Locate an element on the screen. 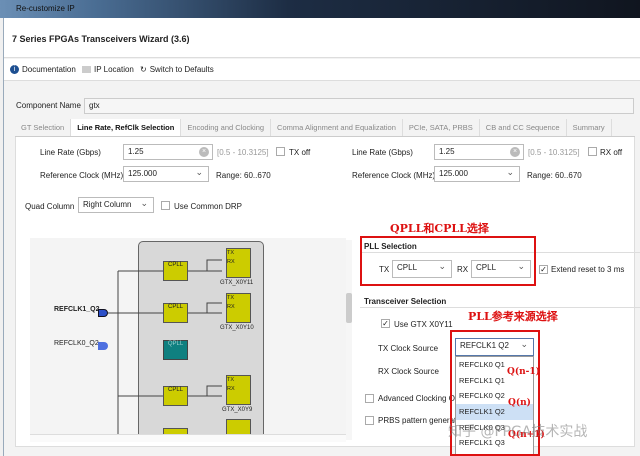  refclk1-port-icon is located at coordinates (103, 313).